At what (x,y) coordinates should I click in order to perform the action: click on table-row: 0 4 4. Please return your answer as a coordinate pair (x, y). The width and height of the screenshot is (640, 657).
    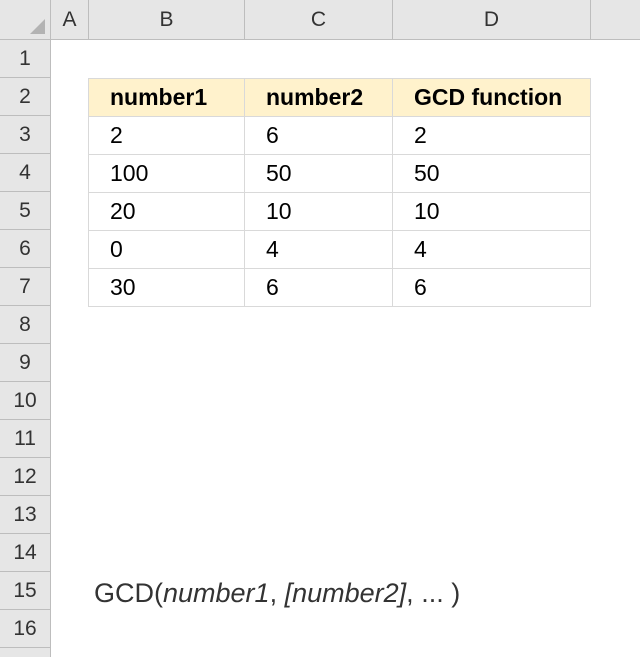
    Looking at the image, I should click on (339, 249).